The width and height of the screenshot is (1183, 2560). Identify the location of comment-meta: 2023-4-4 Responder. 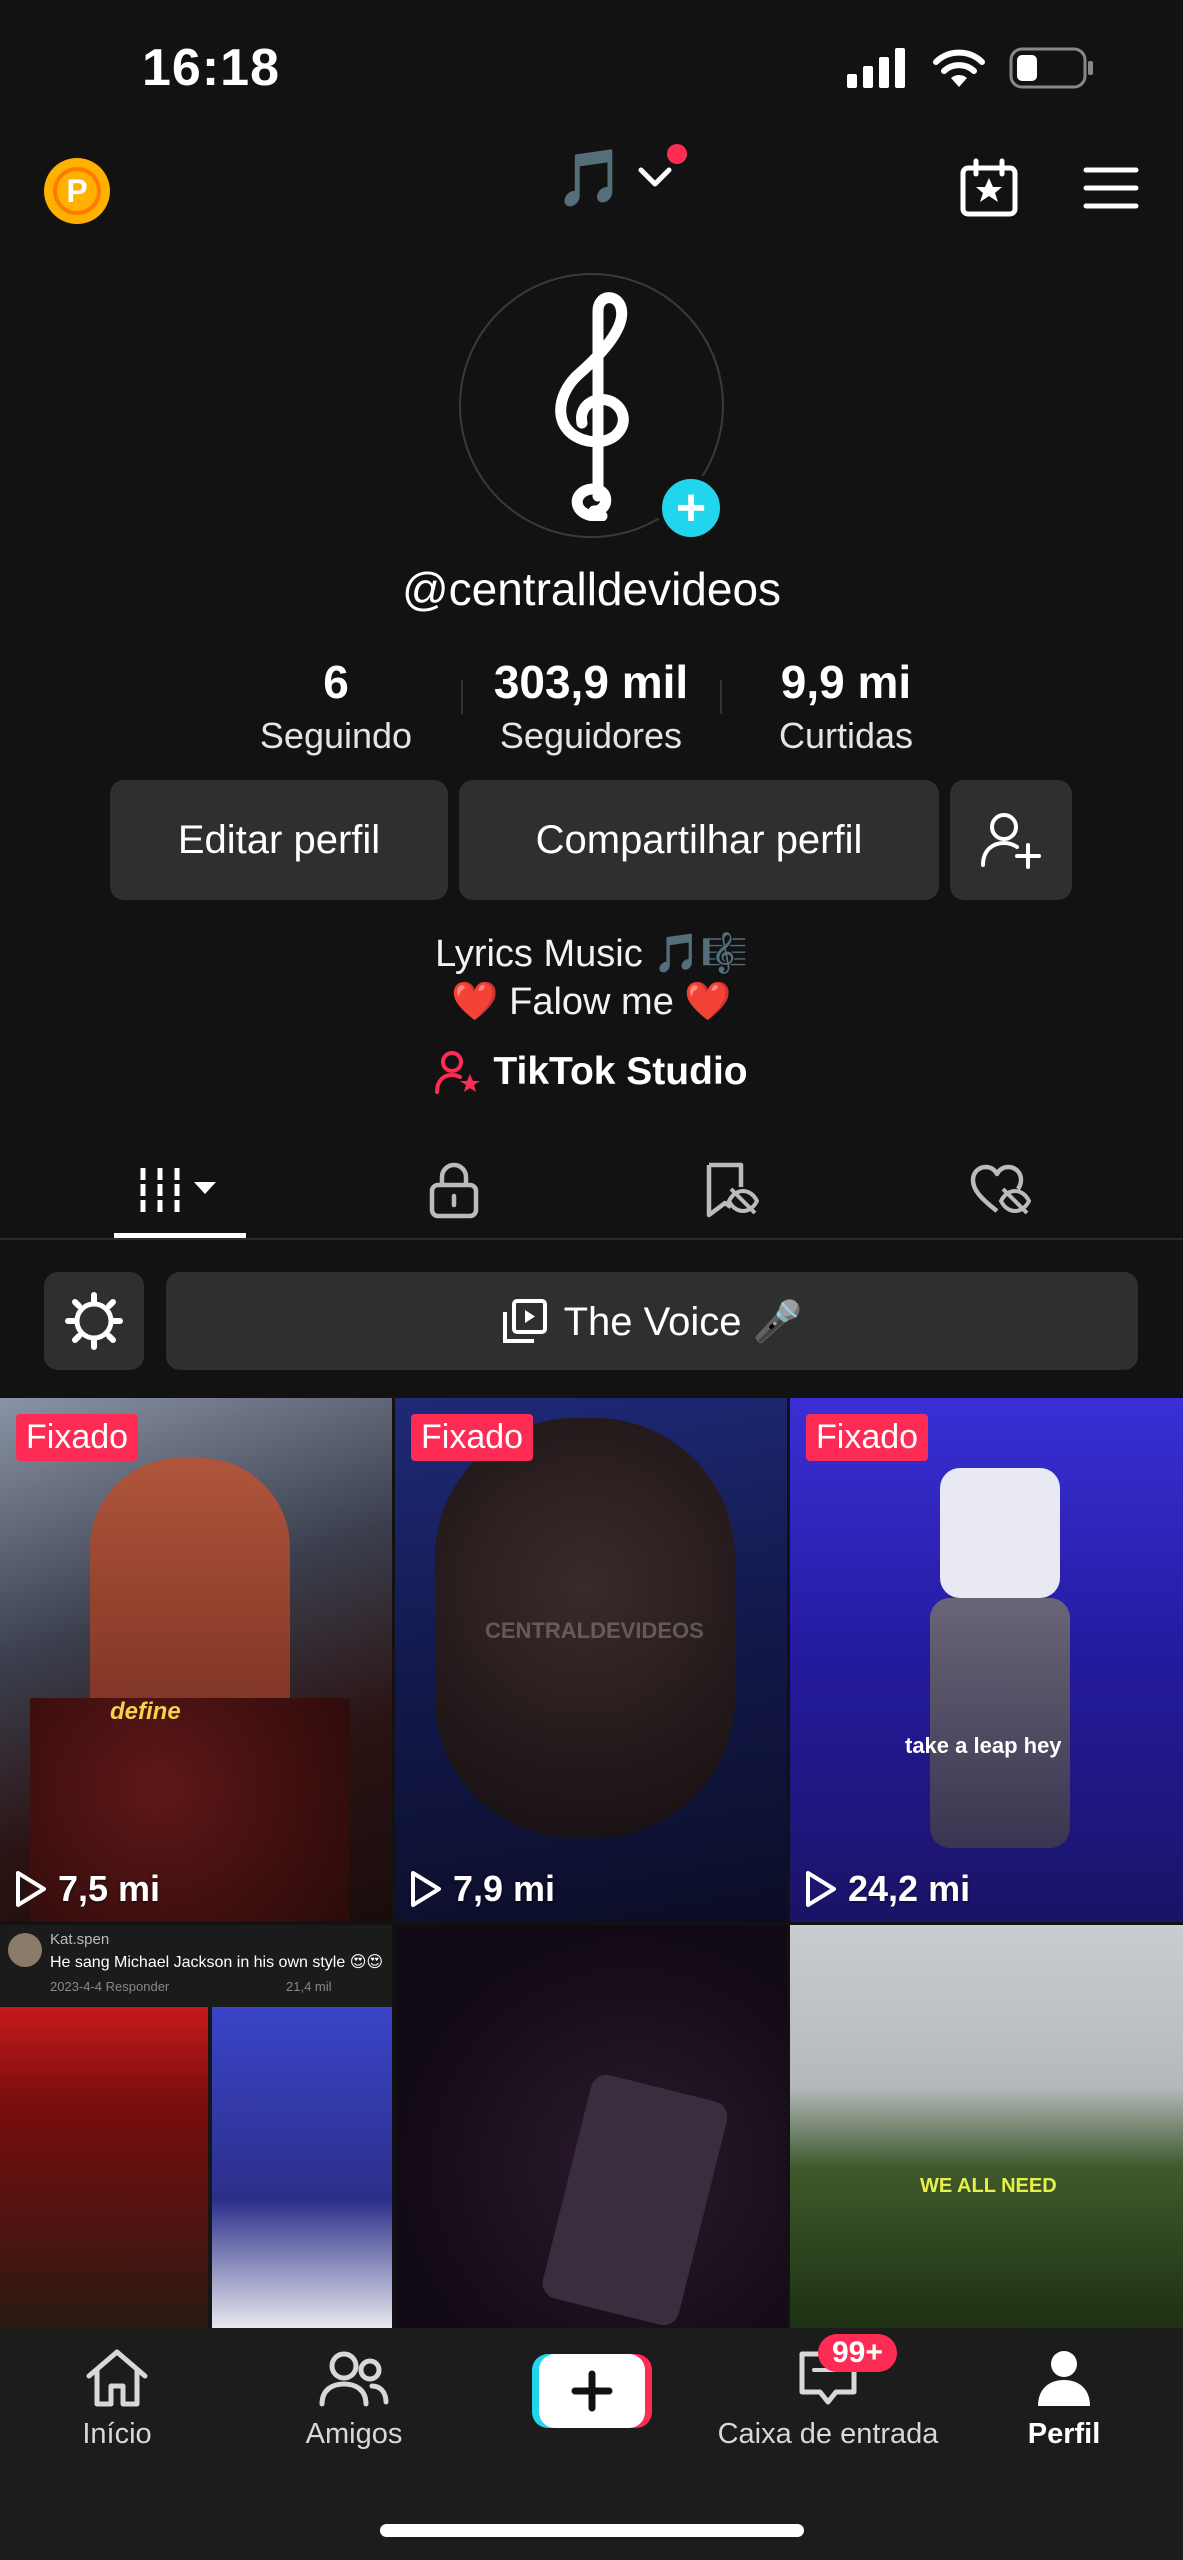
(110, 1986).